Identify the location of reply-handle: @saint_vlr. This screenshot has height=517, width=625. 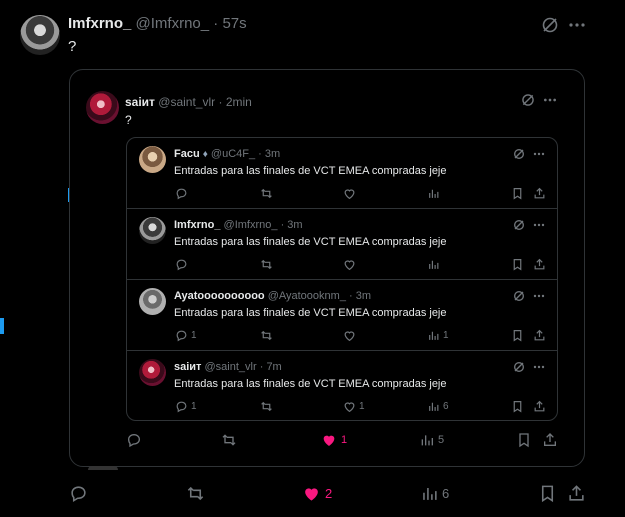
(231, 367).